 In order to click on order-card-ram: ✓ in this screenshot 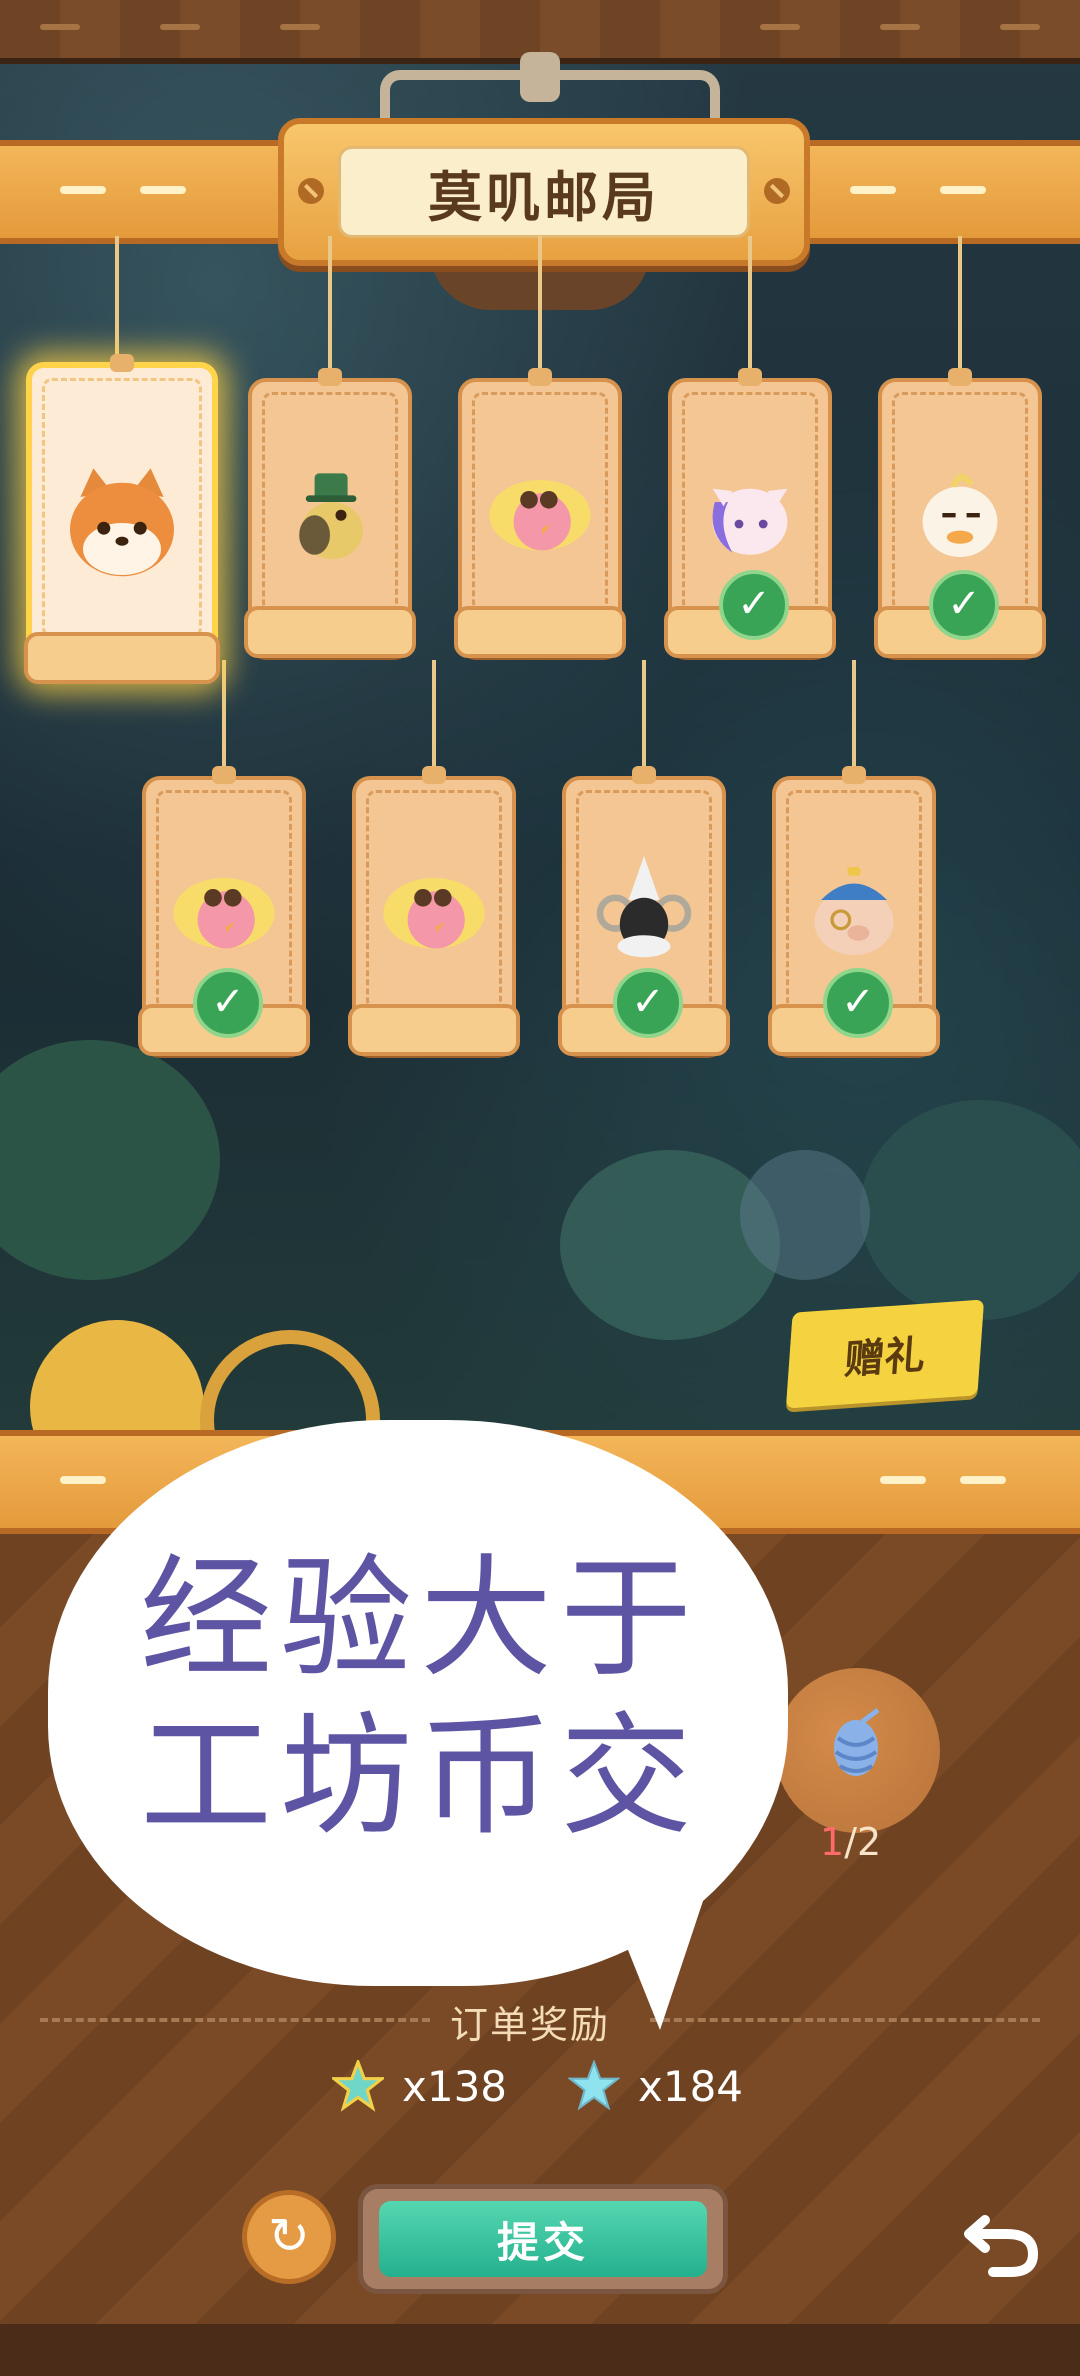, I will do `click(644, 911)`.